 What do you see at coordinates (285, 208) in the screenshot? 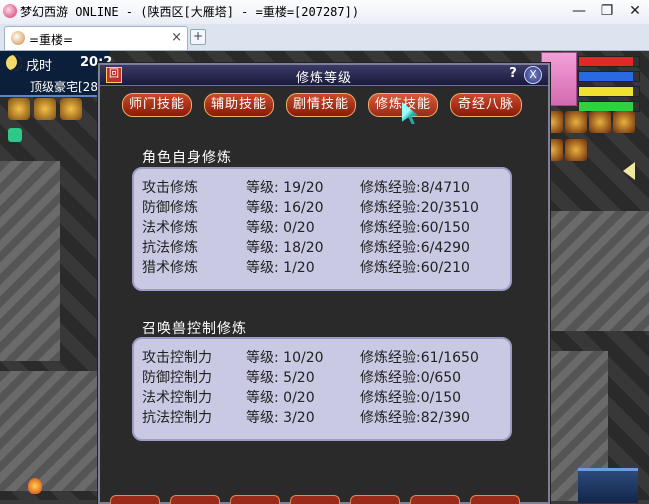
I see `cultivation-level: 等级: 16/20` at bounding box center [285, 208].